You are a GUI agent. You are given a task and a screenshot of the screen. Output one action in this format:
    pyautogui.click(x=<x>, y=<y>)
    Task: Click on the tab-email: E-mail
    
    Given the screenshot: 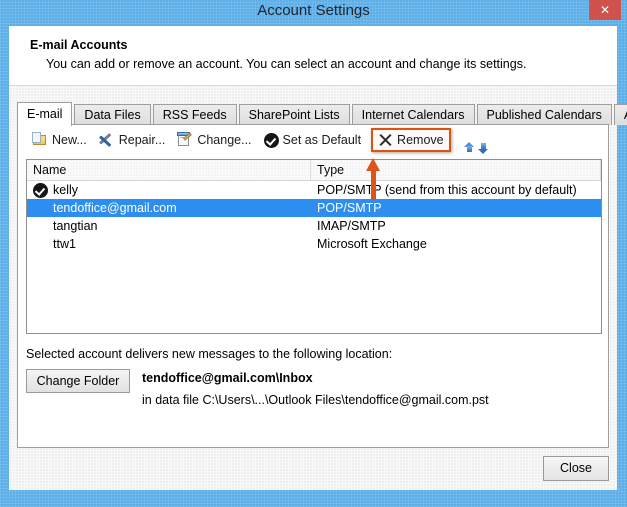 What is the action you would take?
    pyautogui.click(x=45, y=114)
    